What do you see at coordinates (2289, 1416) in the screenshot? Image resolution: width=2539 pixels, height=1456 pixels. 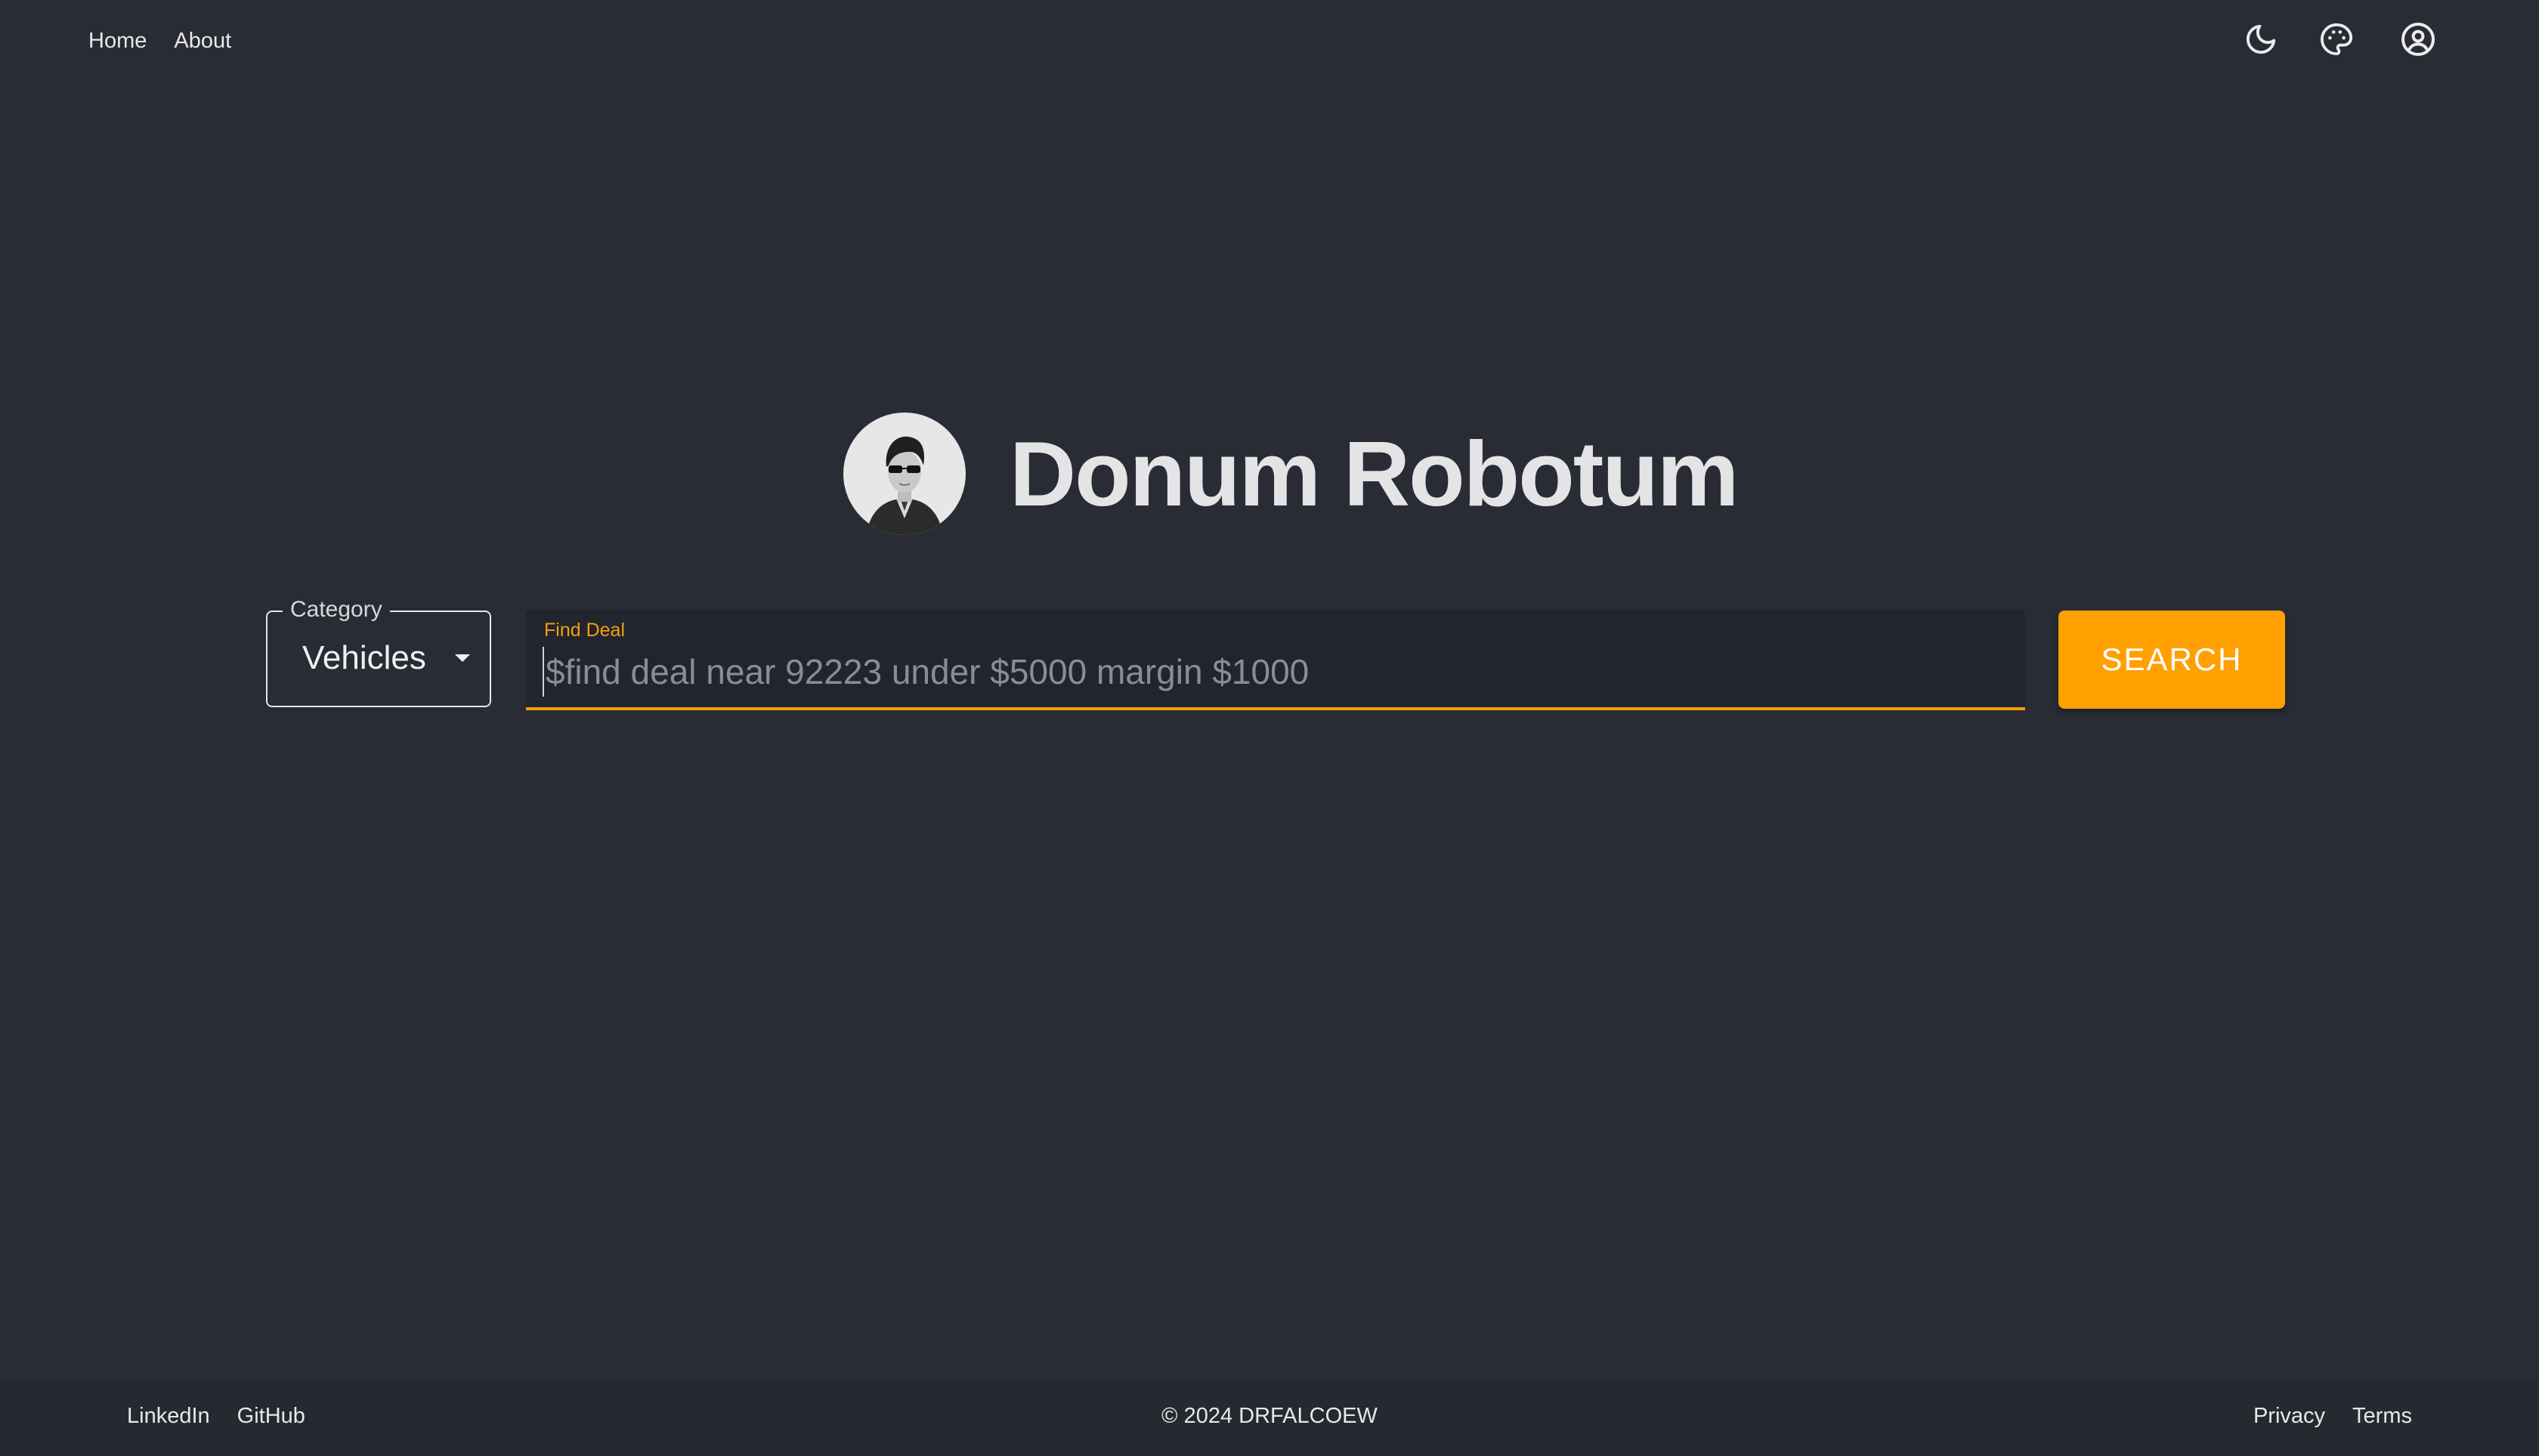 I see `footer-link-privacy: Privacy` at bounding box center [2289, 1416].